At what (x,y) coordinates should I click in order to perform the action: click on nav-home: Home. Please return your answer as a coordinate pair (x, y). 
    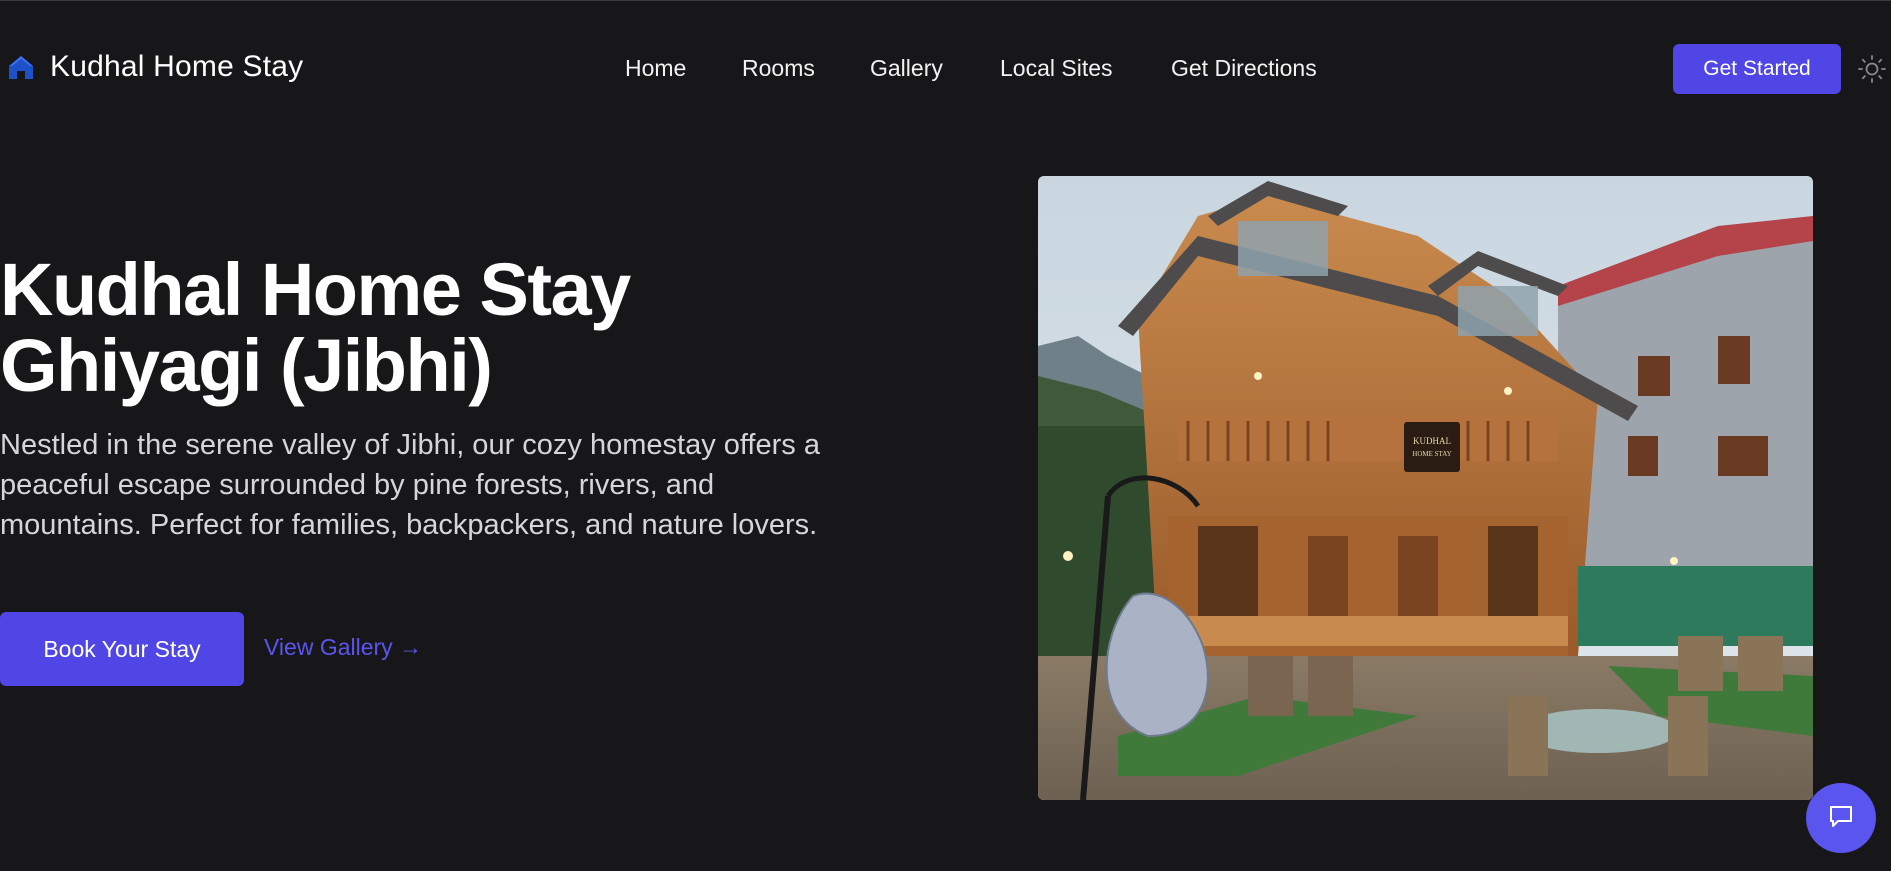
    Looking at the image, I should click on (655, 68).